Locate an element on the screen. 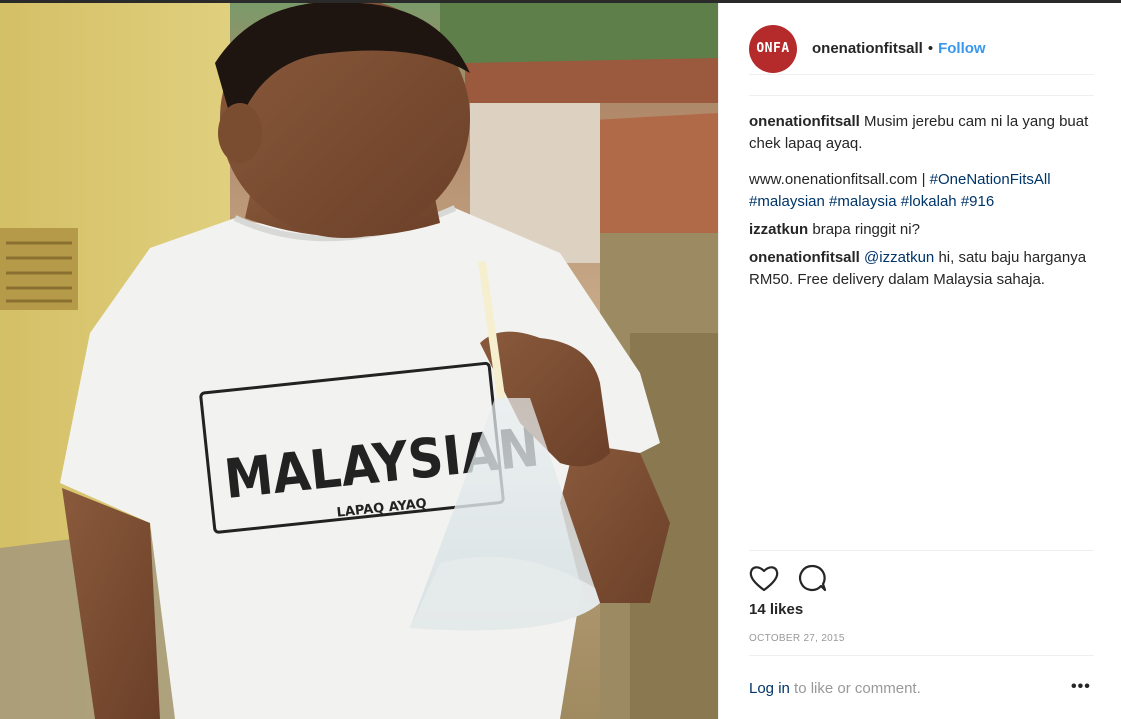 The width and height of the screenshot is (1121, 719). login-rest-text: to like or comment. is located at coordinates (855, 688).